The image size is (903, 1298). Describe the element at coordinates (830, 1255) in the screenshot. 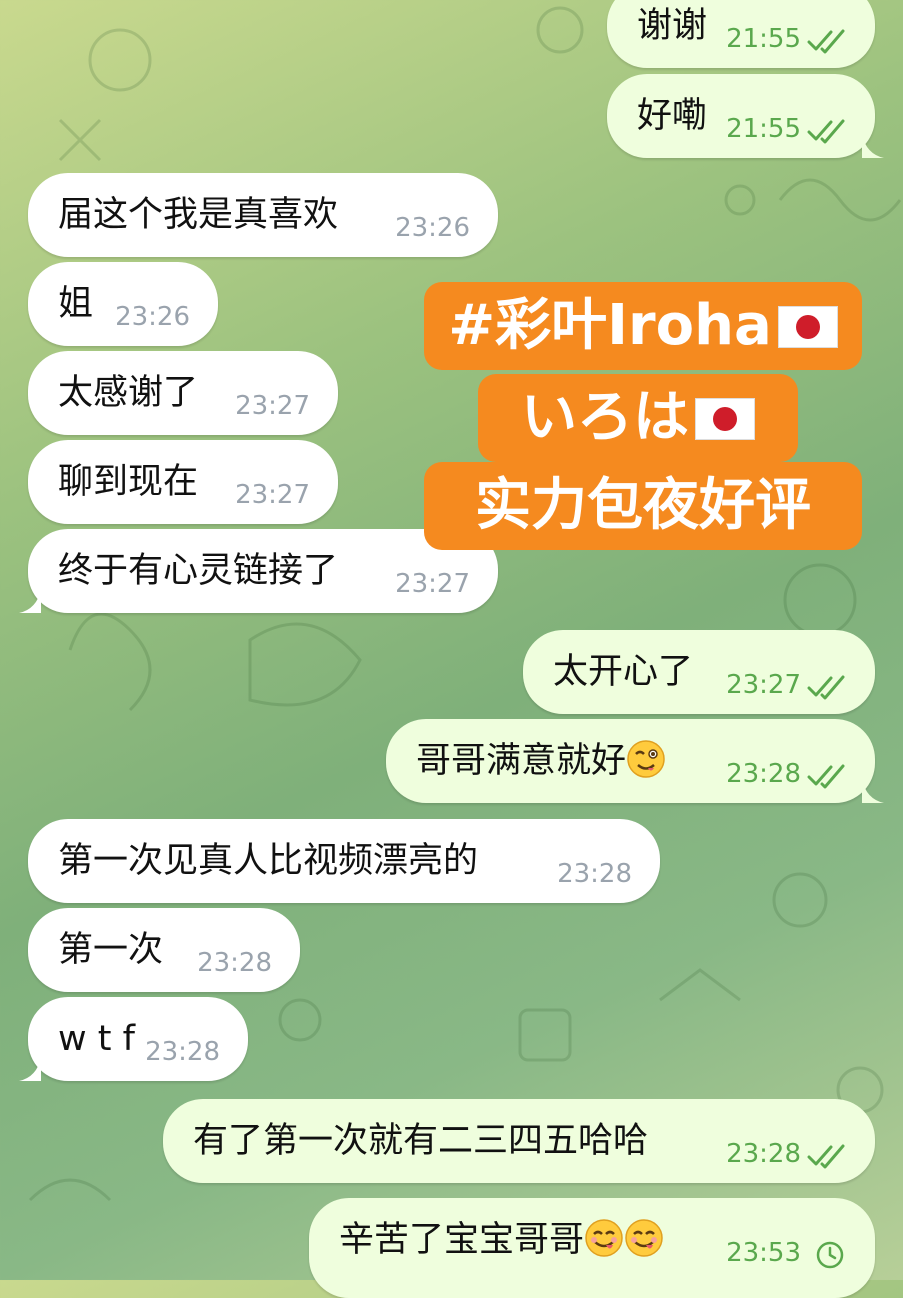

I see `clock-sending-icon` at that location.